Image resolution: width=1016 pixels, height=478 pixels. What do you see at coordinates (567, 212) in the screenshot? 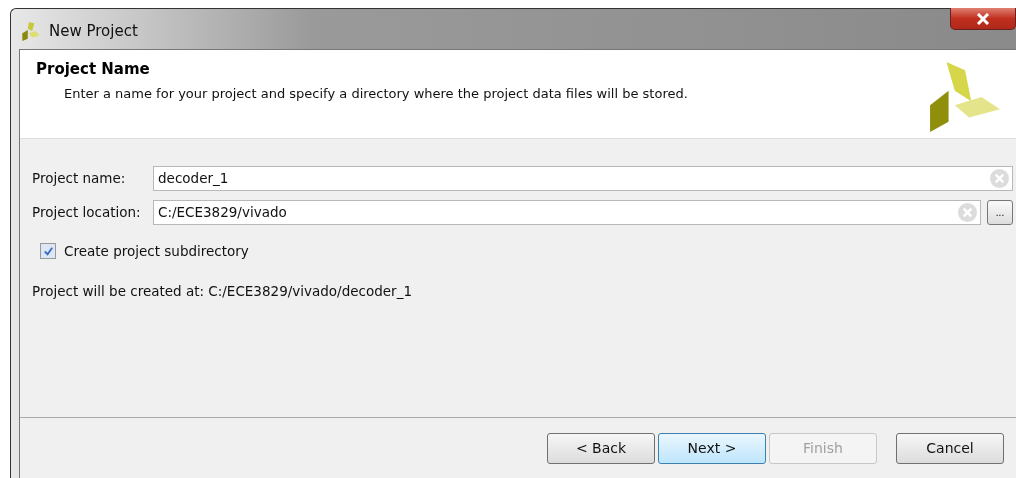
I see `text-field: C:/ECE3829/vivado` at bounding box center [567, 212].